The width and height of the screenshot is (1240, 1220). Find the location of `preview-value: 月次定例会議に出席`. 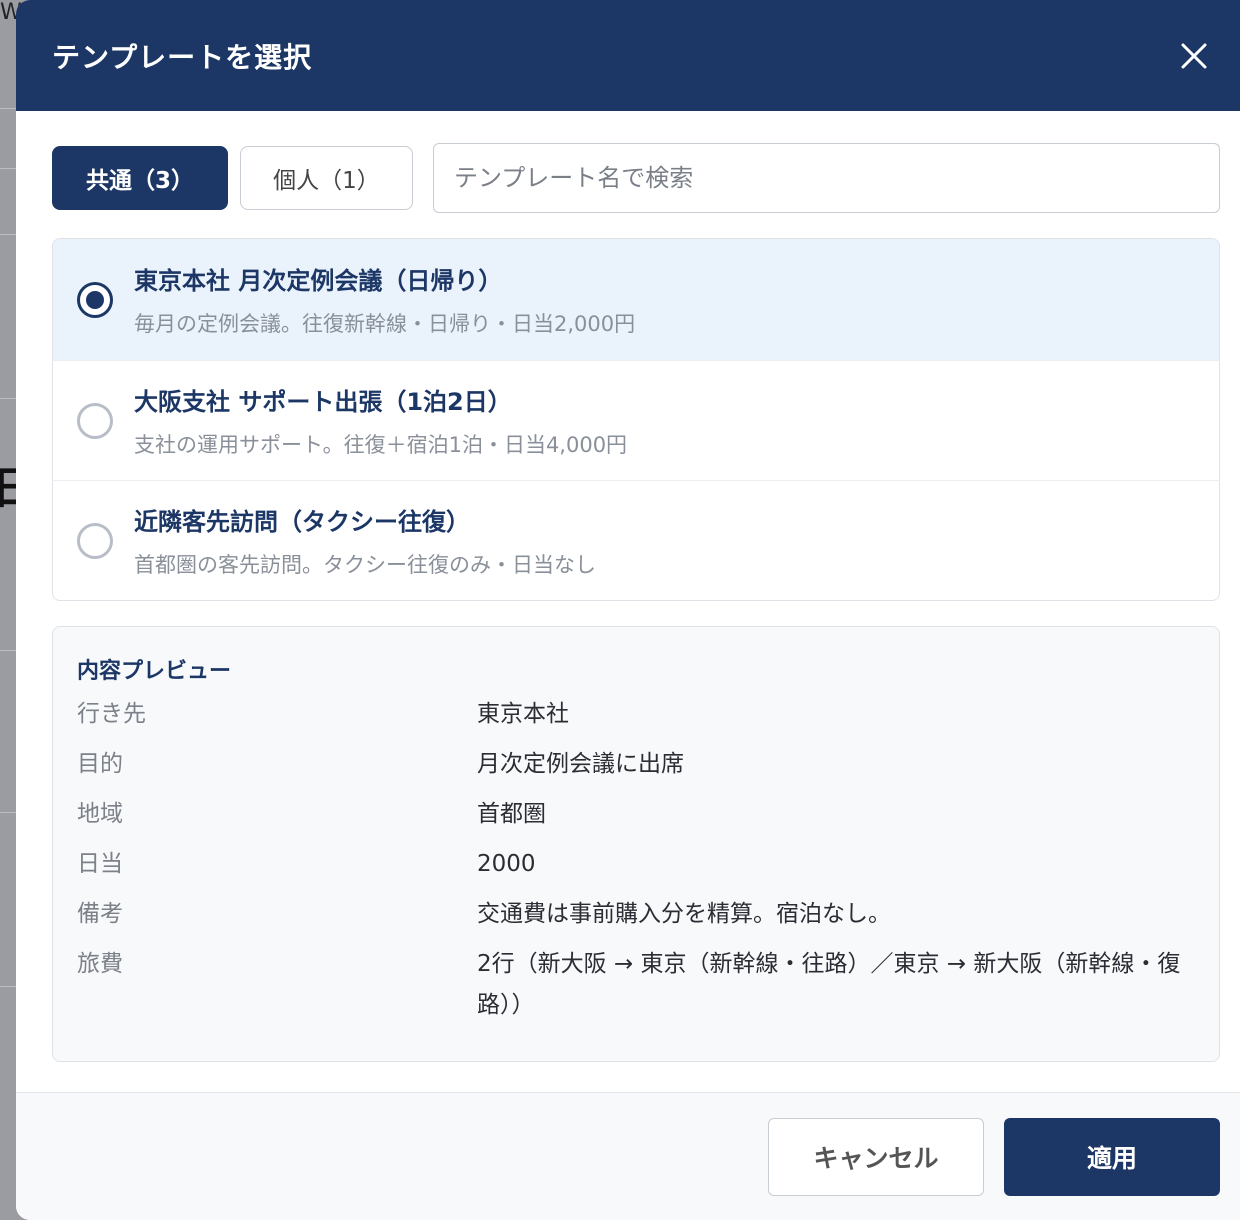

preview-value: 月次定例会議に出席 is located at coordinates (580, 764).